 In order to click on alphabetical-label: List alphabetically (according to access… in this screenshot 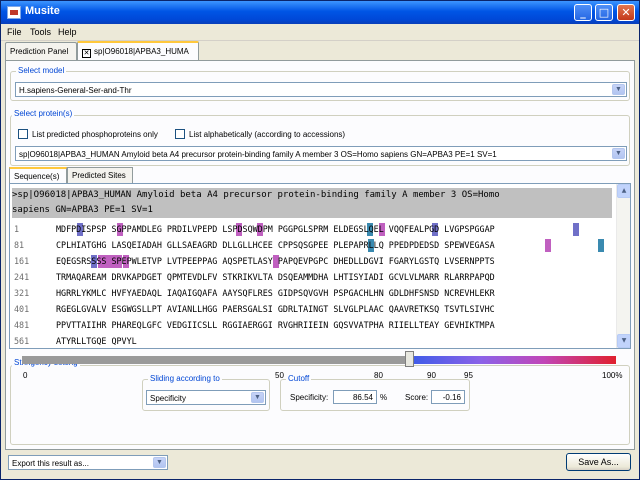, I will do `click(267, 134)`.